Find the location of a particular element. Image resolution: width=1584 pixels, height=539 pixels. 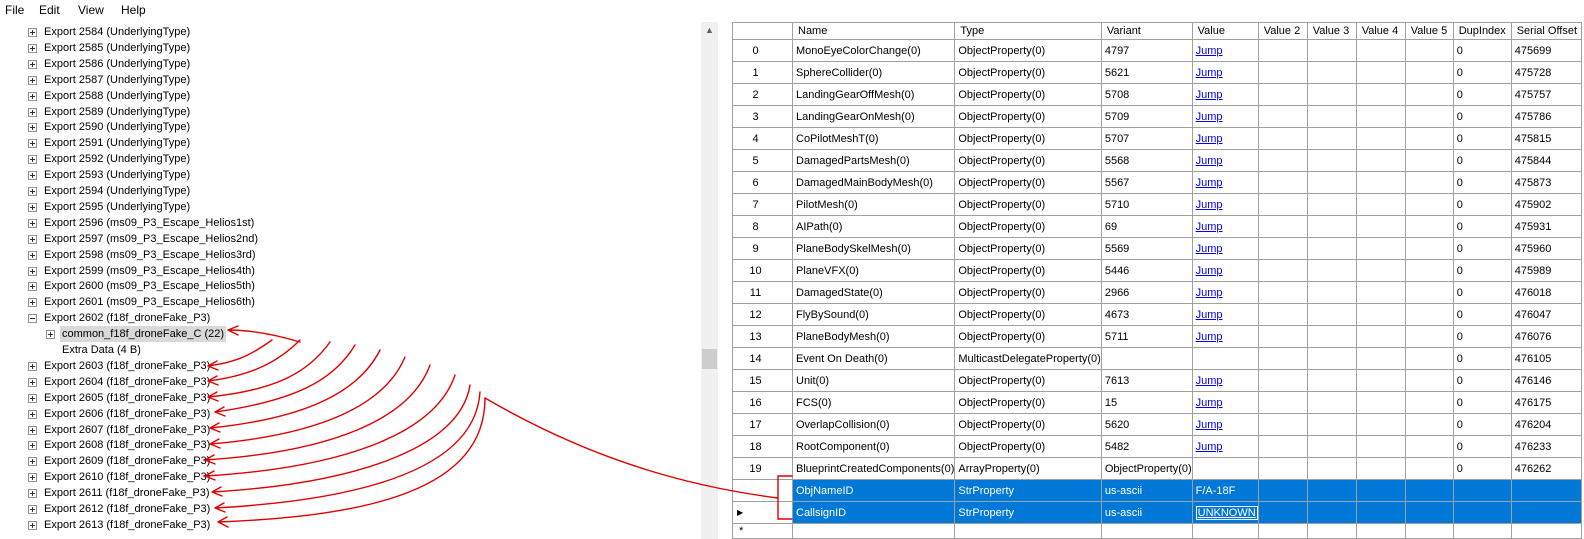

cell-offset: 475844 is located at coordinates (1546, 160).